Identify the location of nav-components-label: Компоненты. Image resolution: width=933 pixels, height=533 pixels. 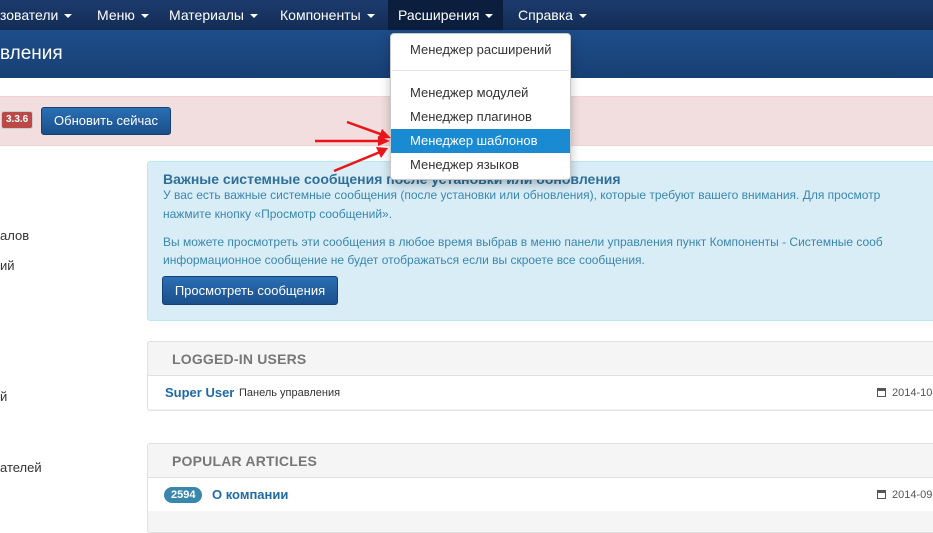
(320, 15).